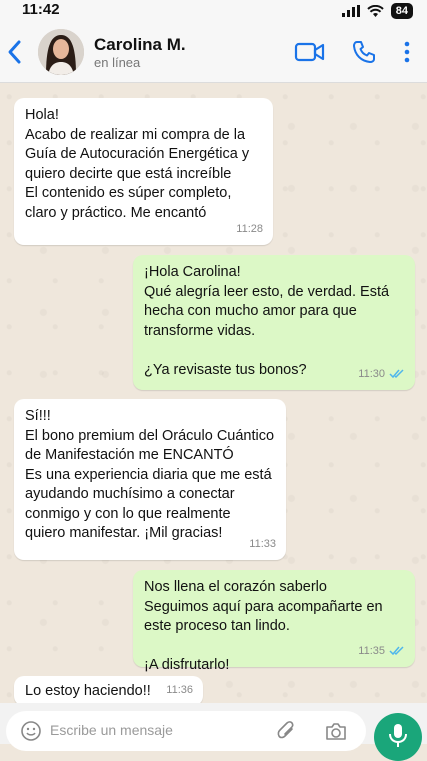 This screenshot has height=761, width=427. What do you see at coordinates (108, 691) in the screenshot?
I see `message-incoming: Lo estoy haciendo!! 11:36` at bounding box center [108, 691].